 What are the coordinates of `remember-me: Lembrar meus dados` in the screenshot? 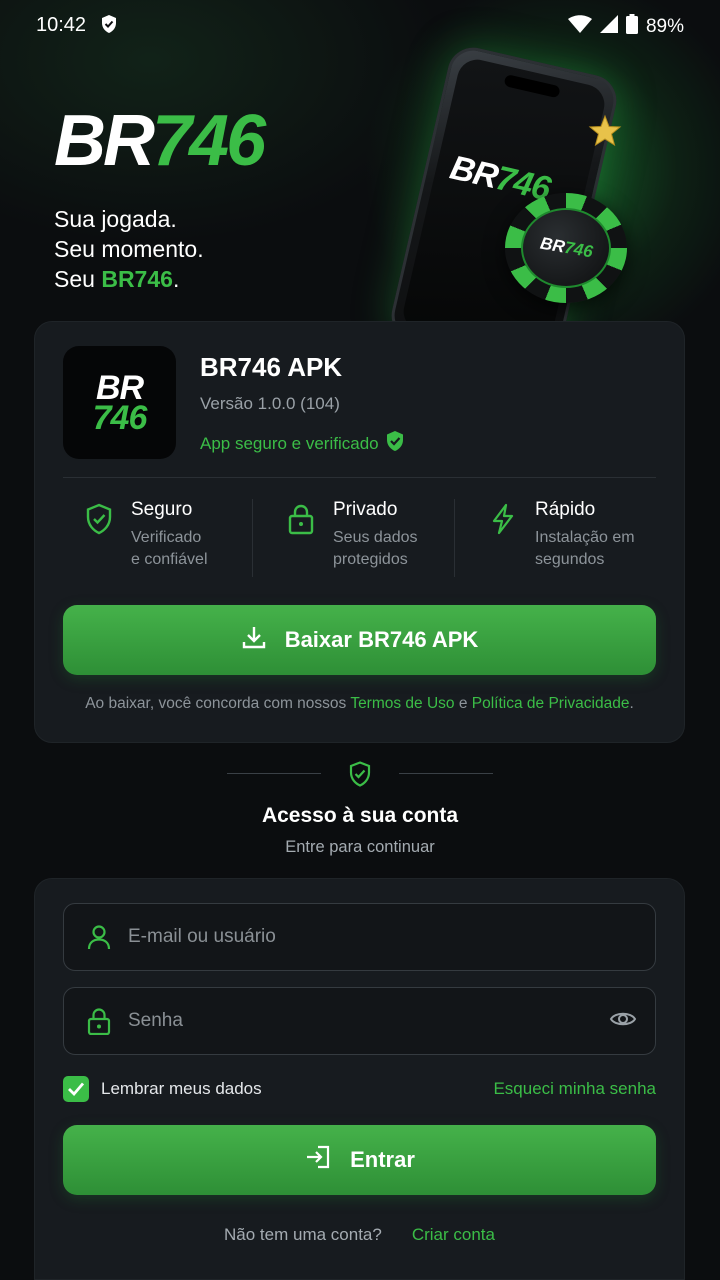 It's located at (162, 1089).